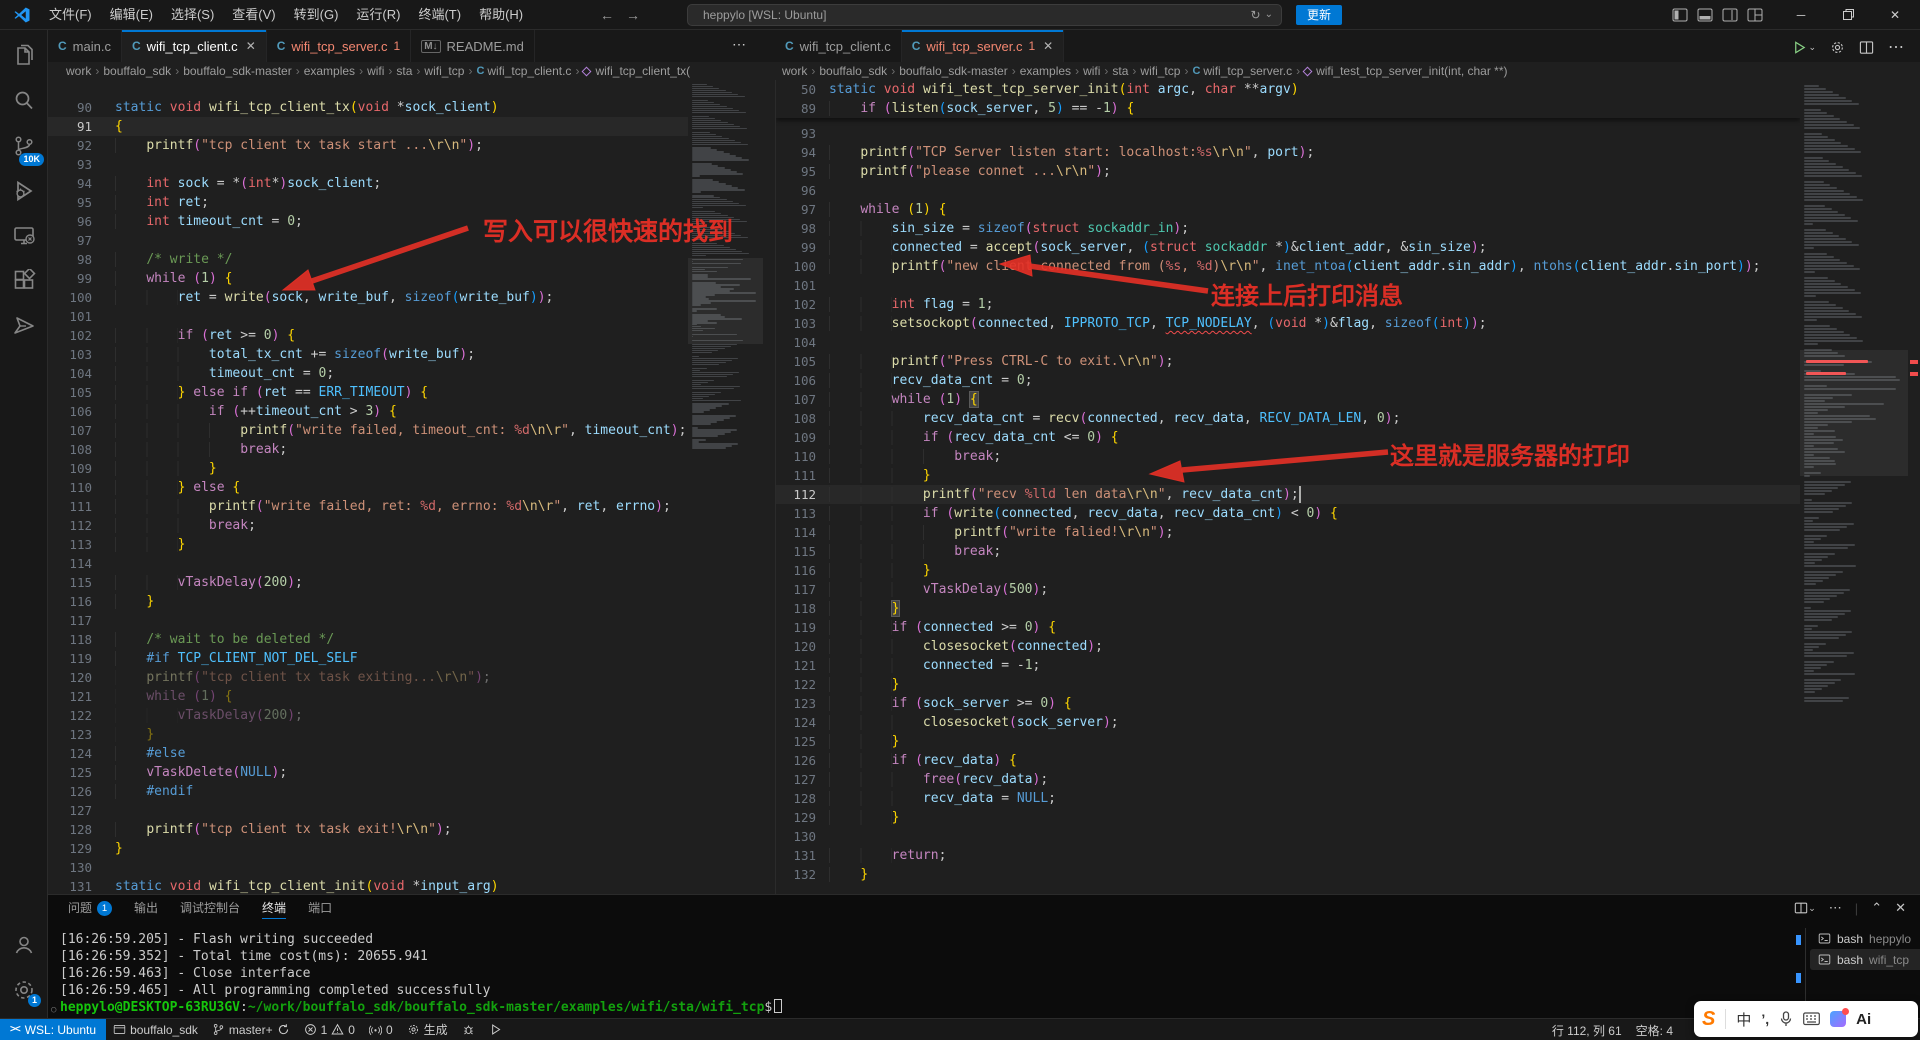 Image resolution: width=1920 pixels, height=1040 pixels. I want to click on code-line-105: 105 } else if (ret == ERR_TIMEOUT) {, so click(368, 392).